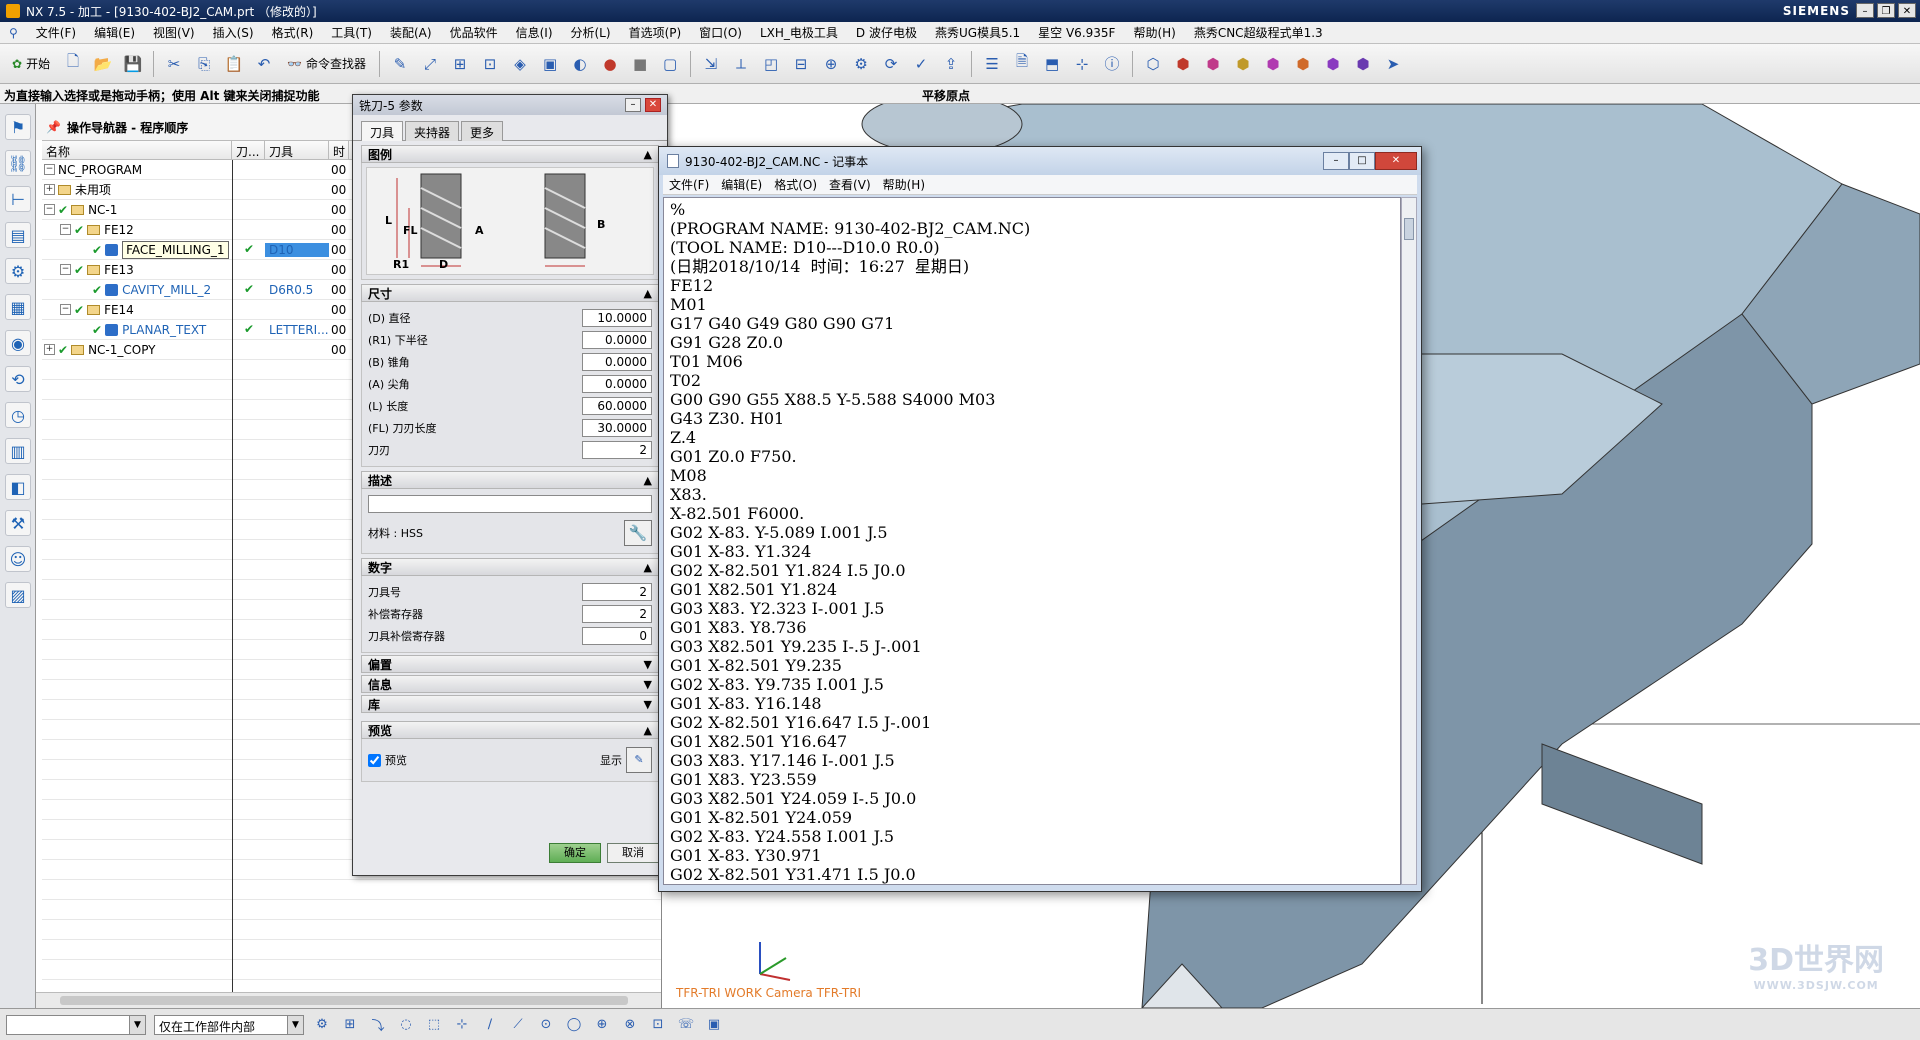 The width and height of the screenshot is (1920, 1040). What do you see at coordinates (1154, 32) in the screenshot?
I see `menu-item: 帮助(H)` at bounding box center [1154, 32].